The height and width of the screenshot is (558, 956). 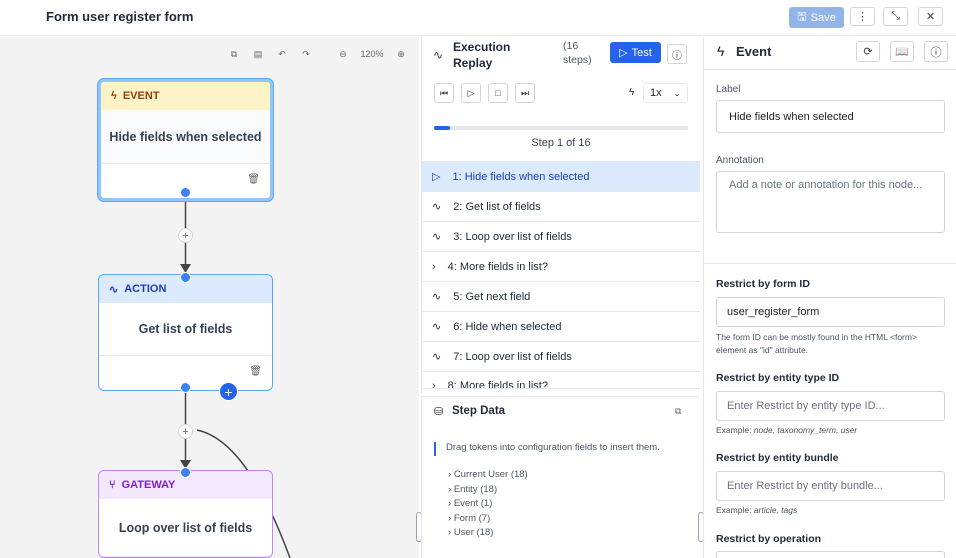 What do you see at coordinates (830, 116) in the screenshot?
I see `label-input: Hide fields when selected` at bounding box center [830, 116].